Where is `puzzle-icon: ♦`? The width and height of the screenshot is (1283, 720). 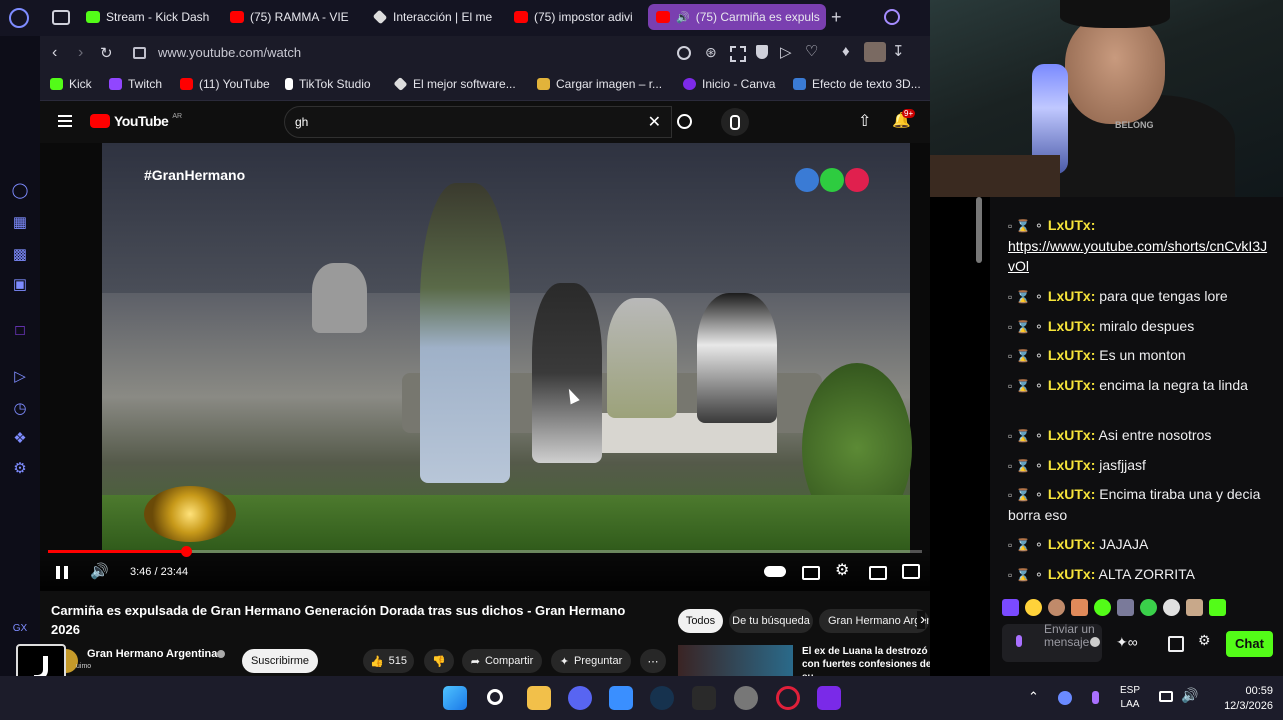
puzzle-icon: ♦ is located at coordinates (846, 51).